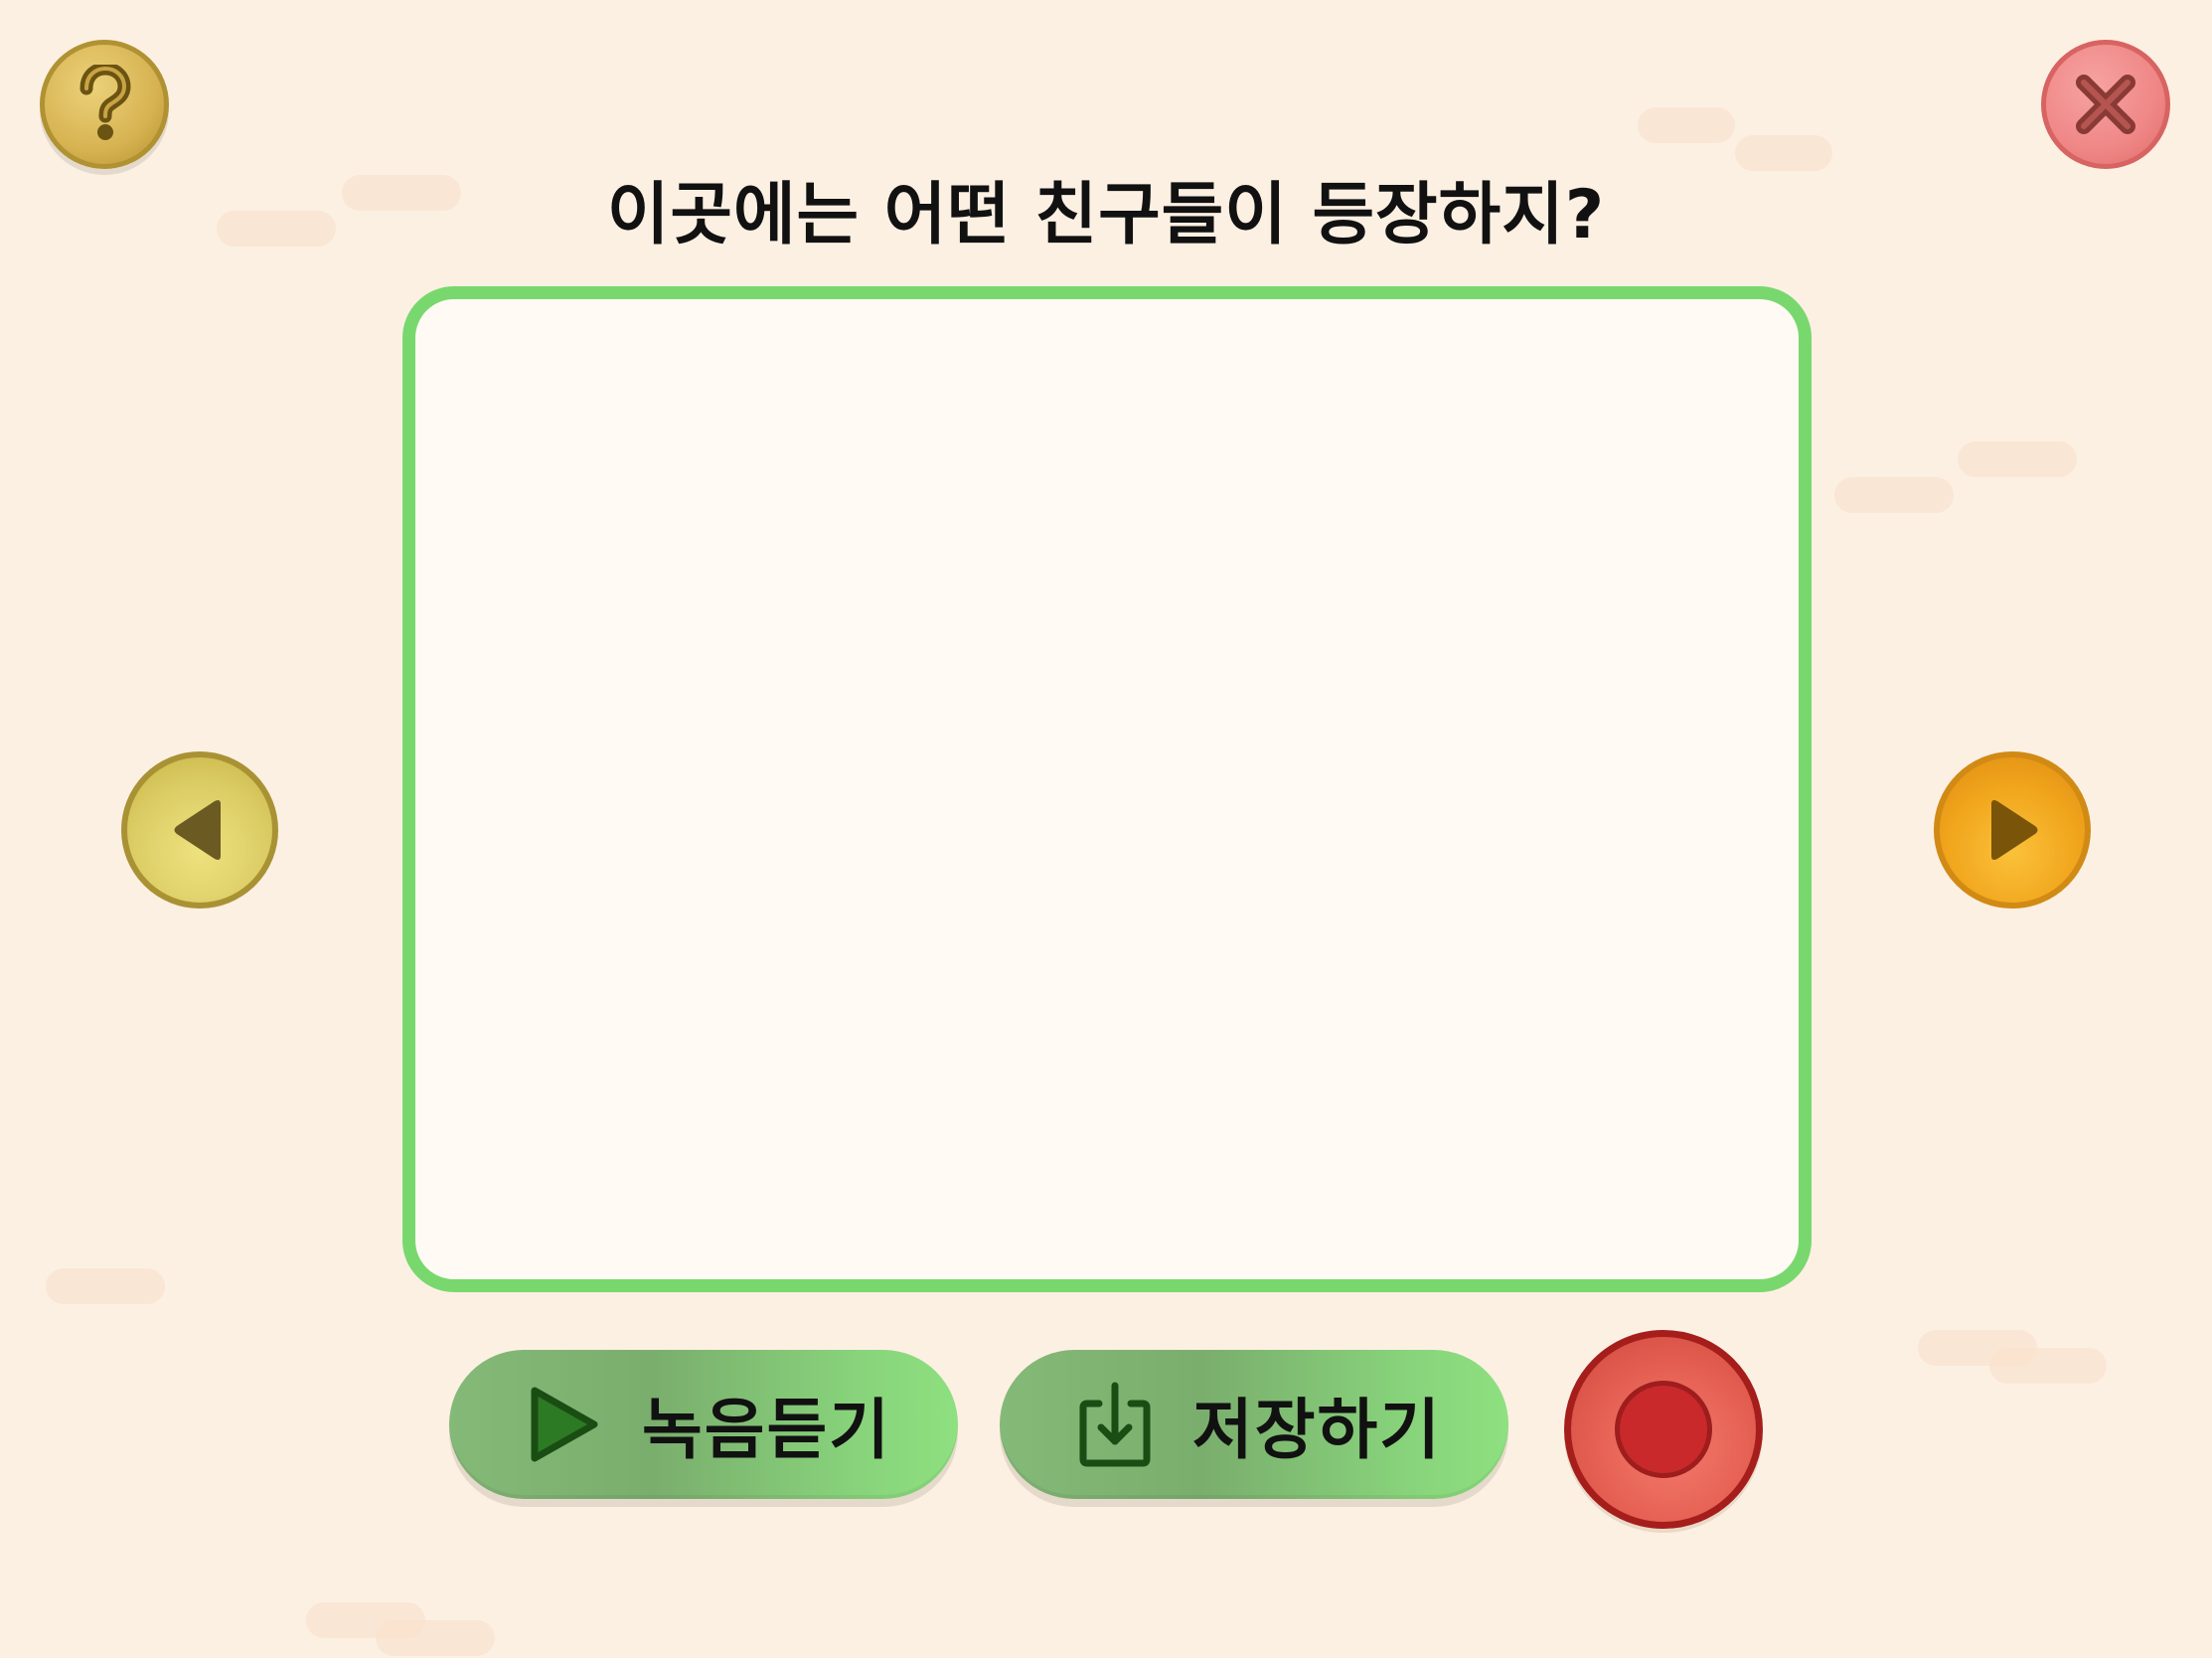 The width and height of the screenshot is (2212, 1658). I want to click on close-x-icon, so click(2105, 104).